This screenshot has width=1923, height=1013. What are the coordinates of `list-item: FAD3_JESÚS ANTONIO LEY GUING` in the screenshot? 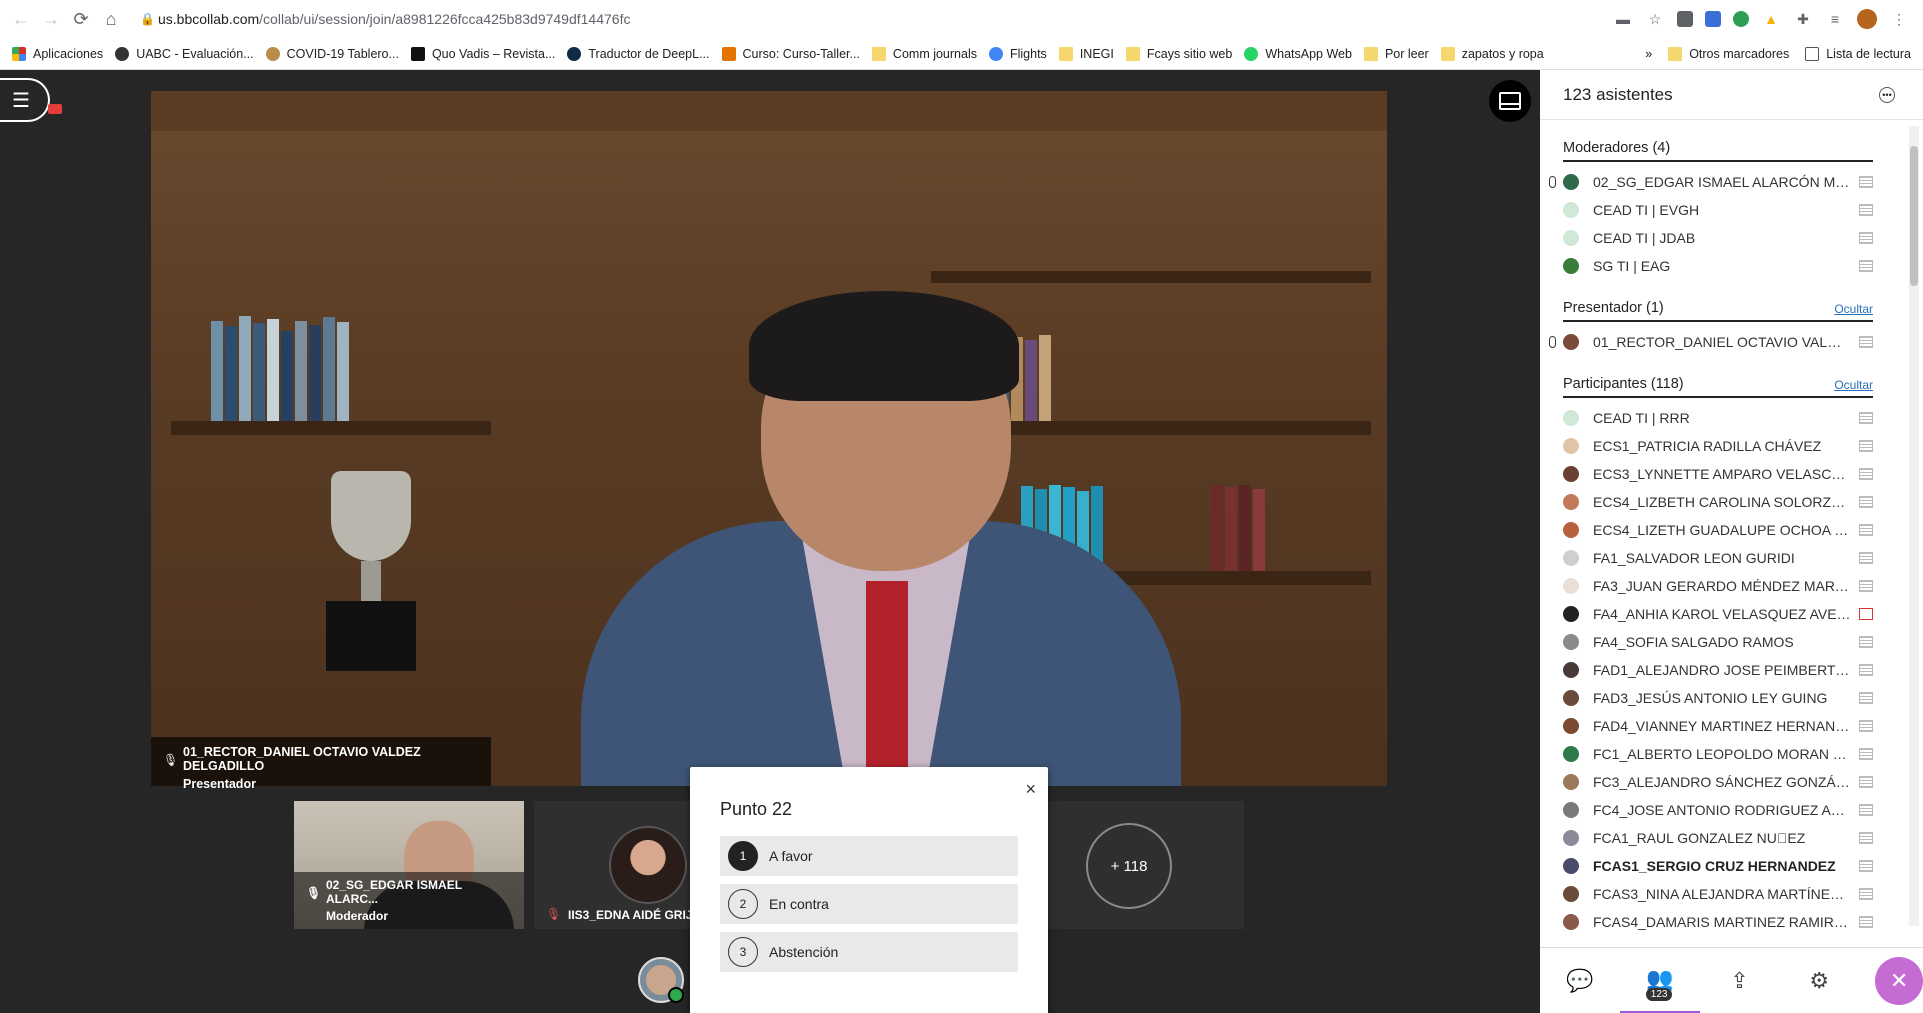 It's located at (1706, 698).